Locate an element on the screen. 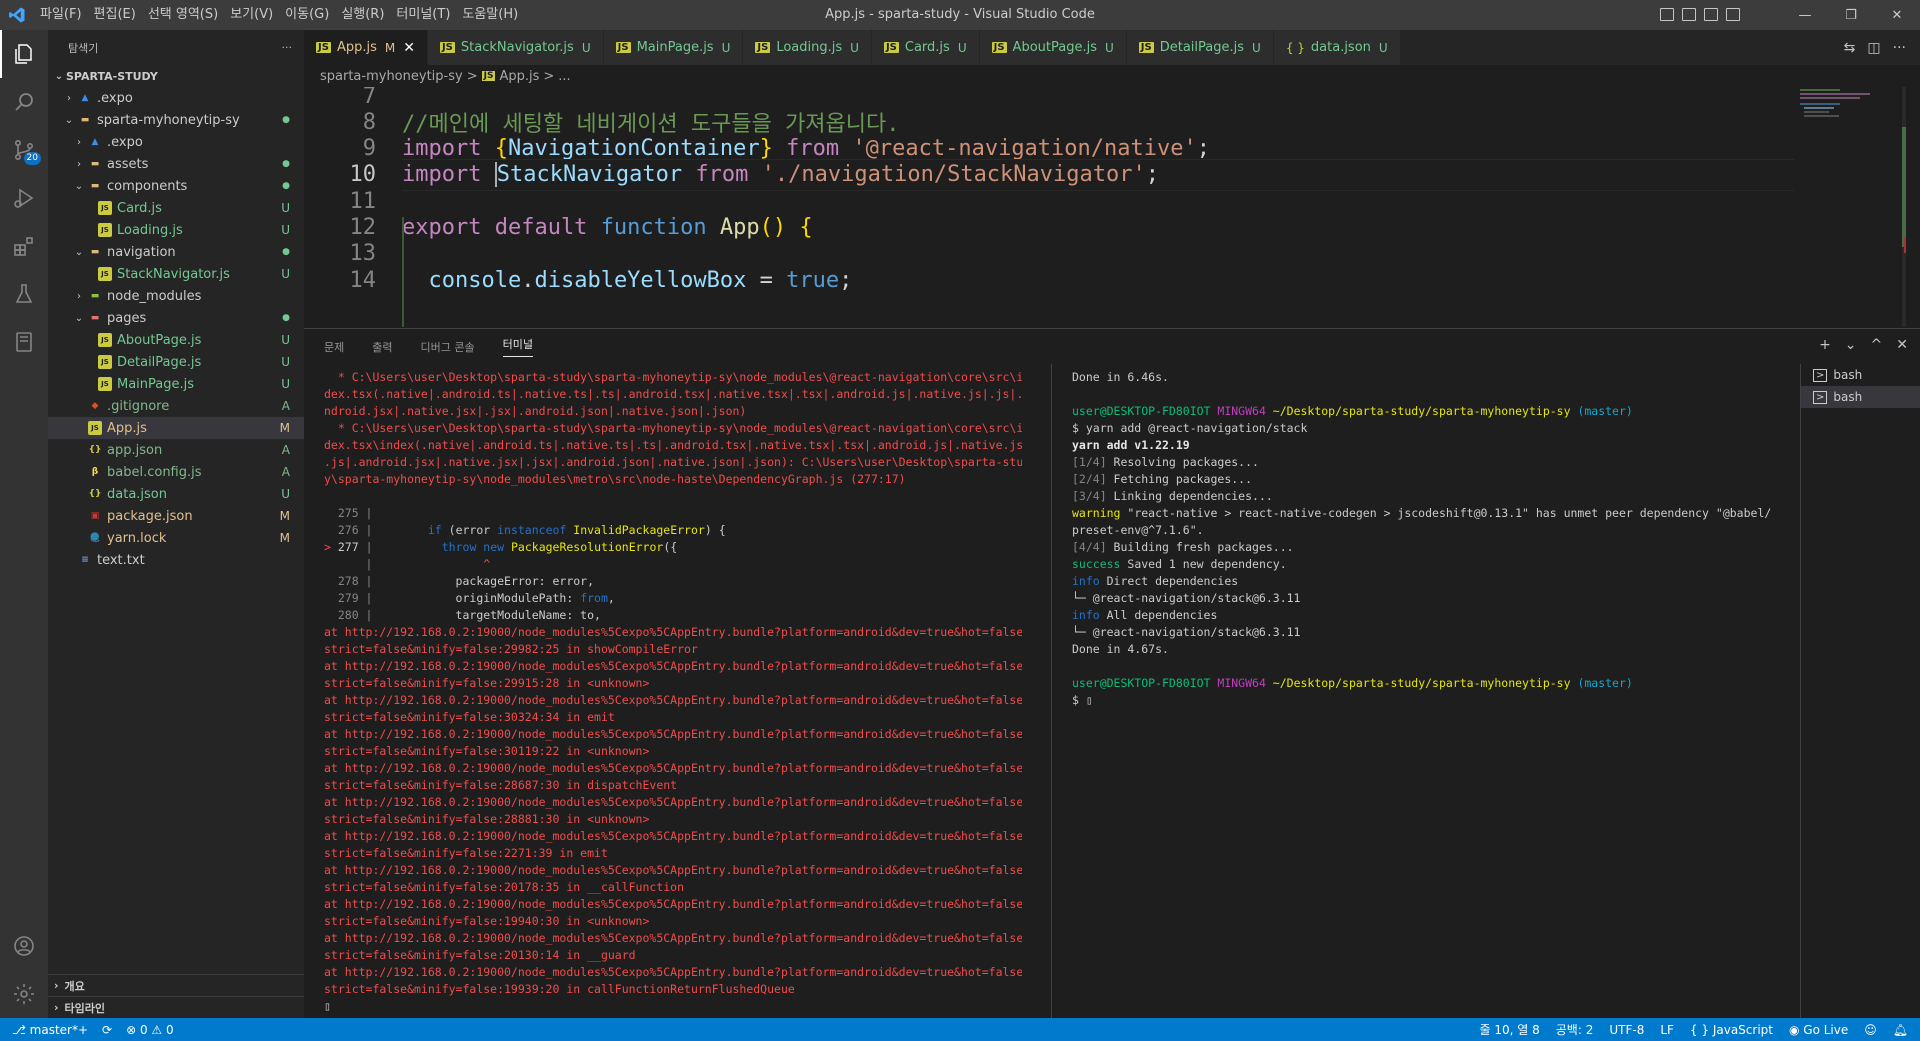 This screenshot has width=1920, height=1041. folder-icon: ▬ is located at coordinates (95, 164).